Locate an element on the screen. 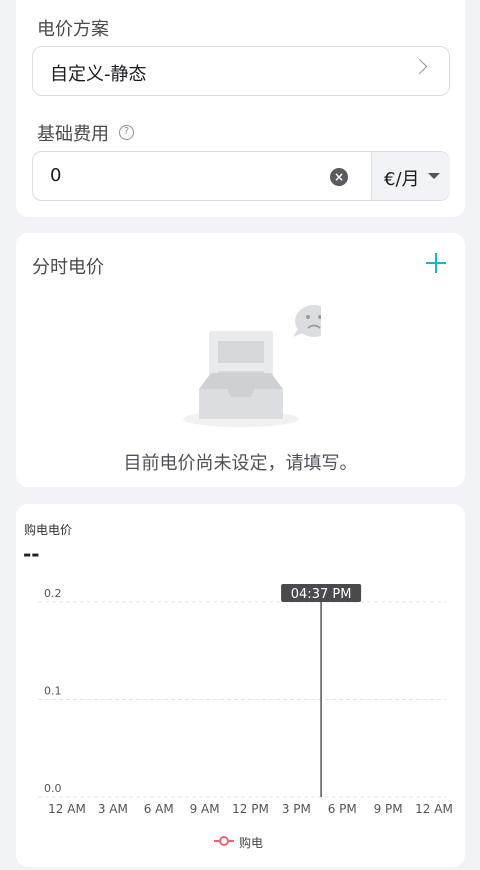  tou-title: 分时电价 is located at coordinates (68, 267).